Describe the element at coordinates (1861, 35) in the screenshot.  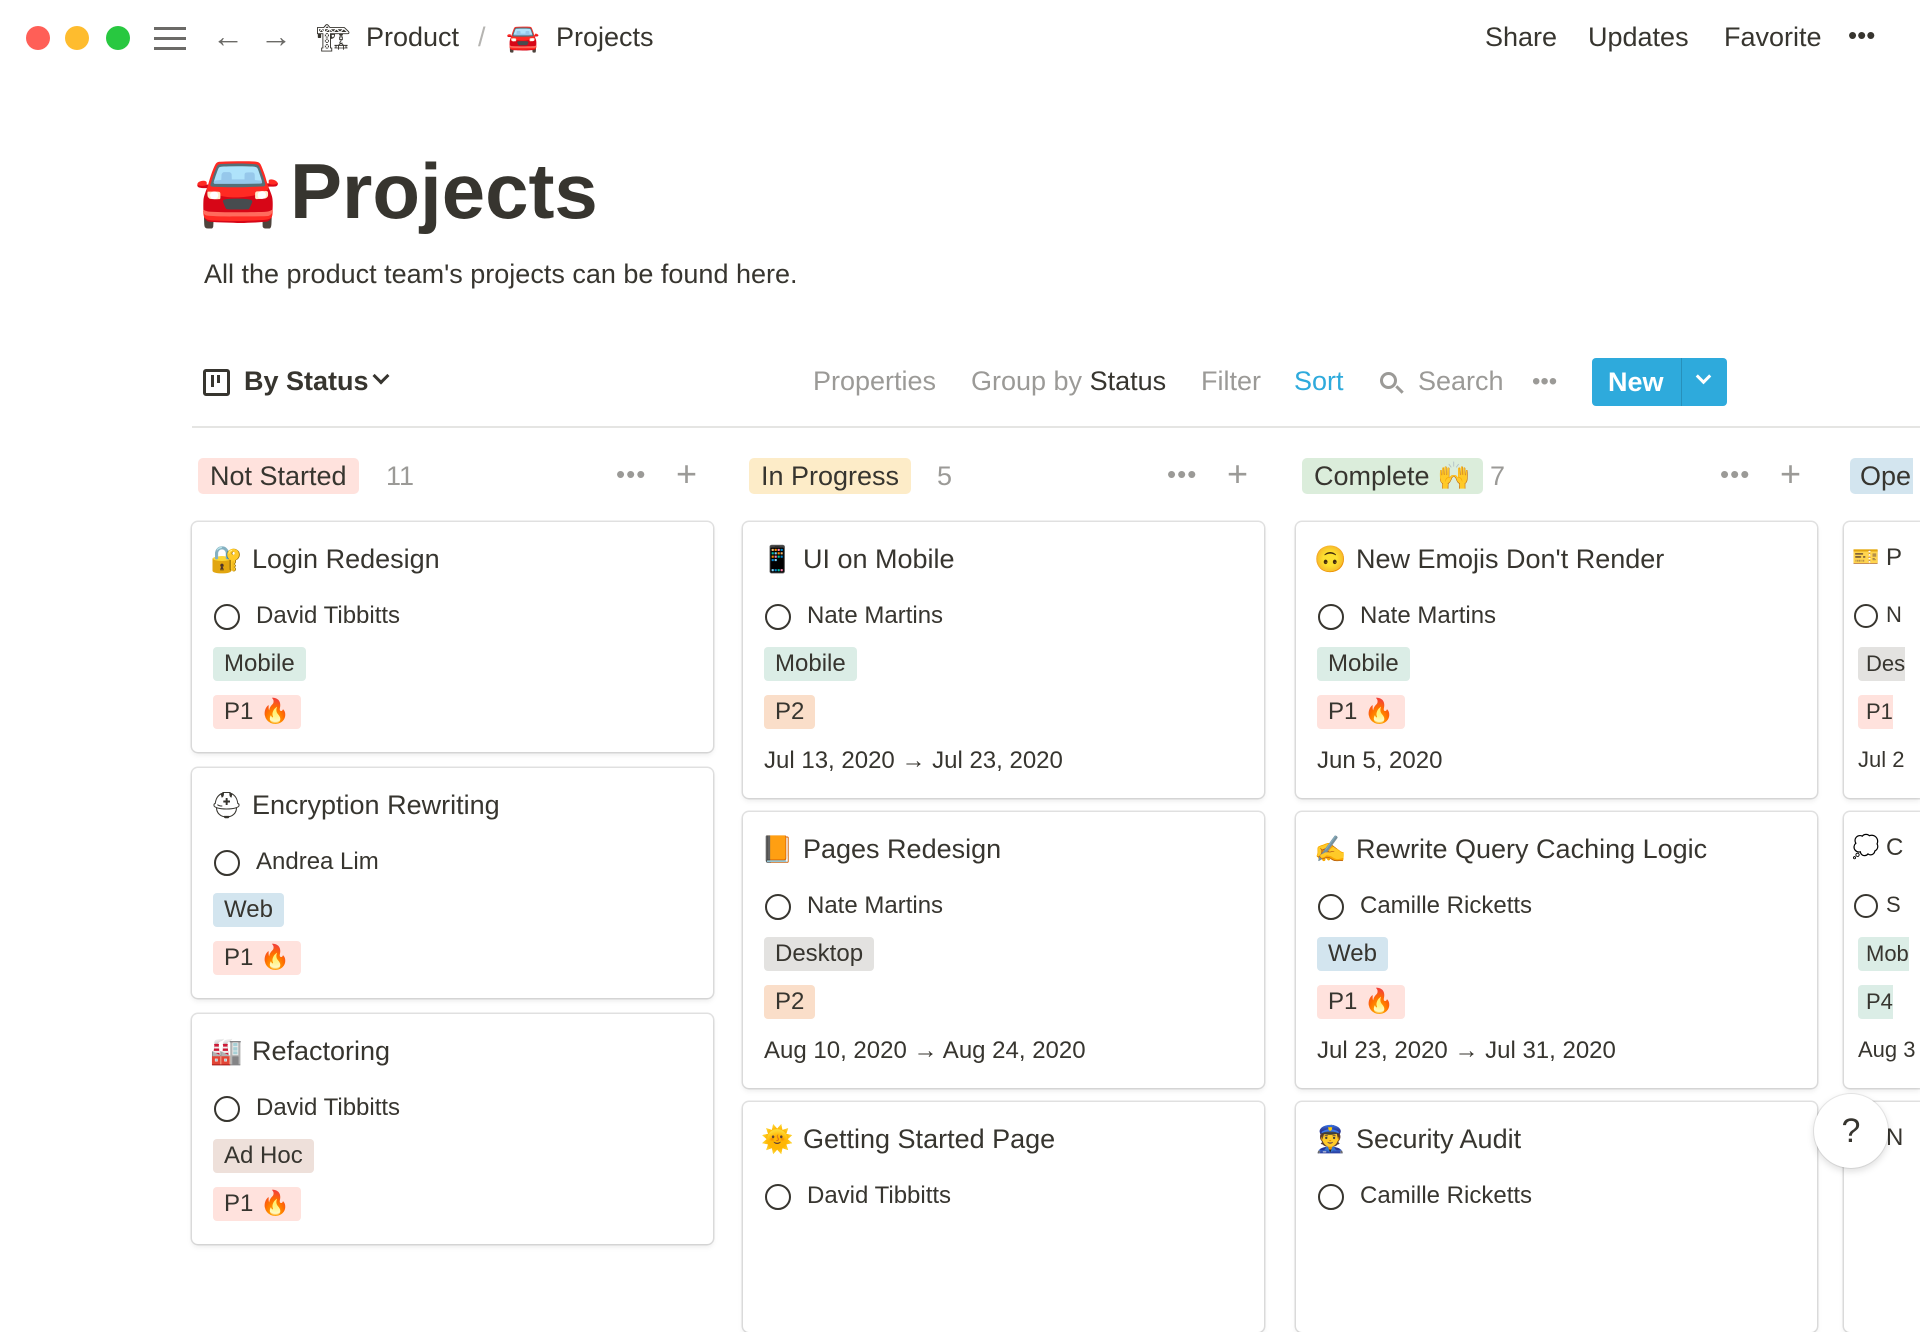
I see `more-options-button: •••` at that location.